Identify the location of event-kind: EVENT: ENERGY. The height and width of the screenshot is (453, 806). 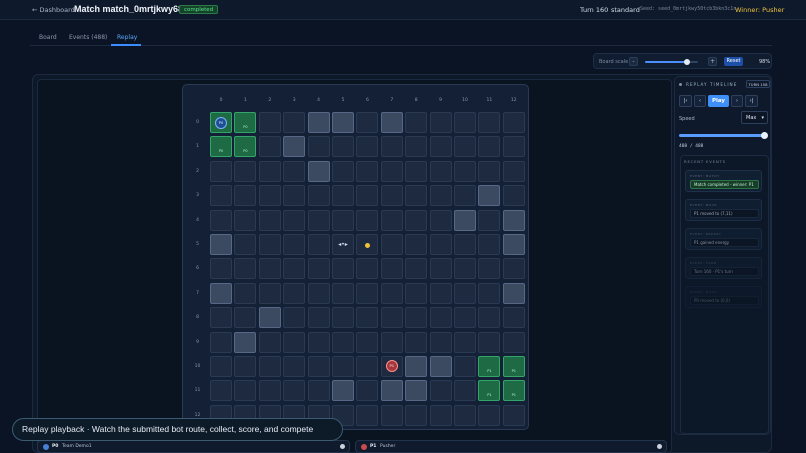
(706, 234).